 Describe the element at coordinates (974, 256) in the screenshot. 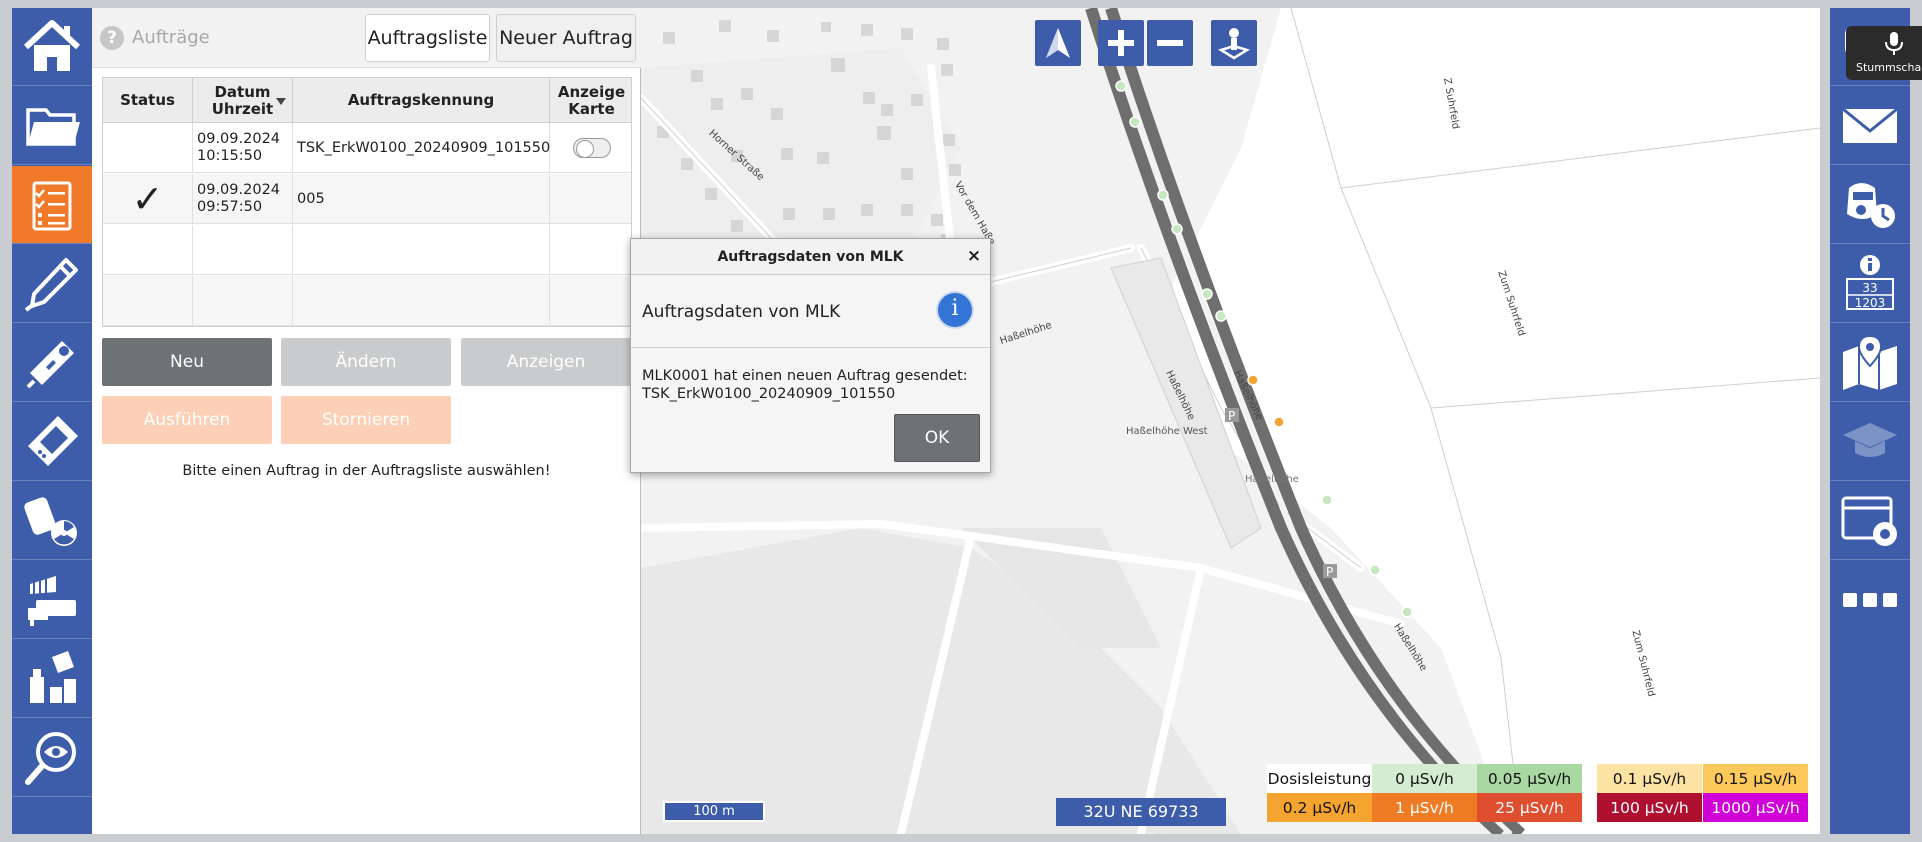

I see `close-icon: ×` at that location.